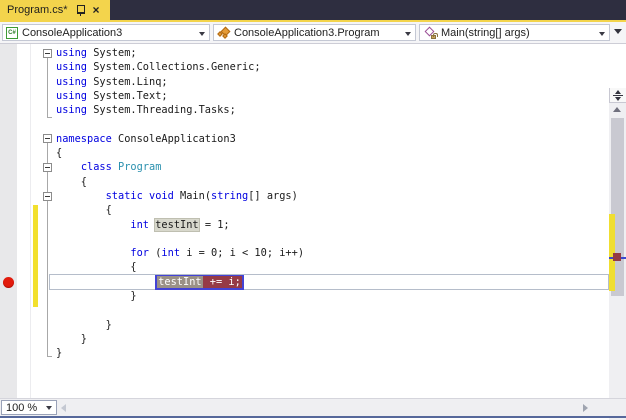 The image size is (626, 420). What do you see at coordinates (329, 67) in the screenshot?
I see `code-line: using System.Collections.Generic;` at bounding box center [329, 67].